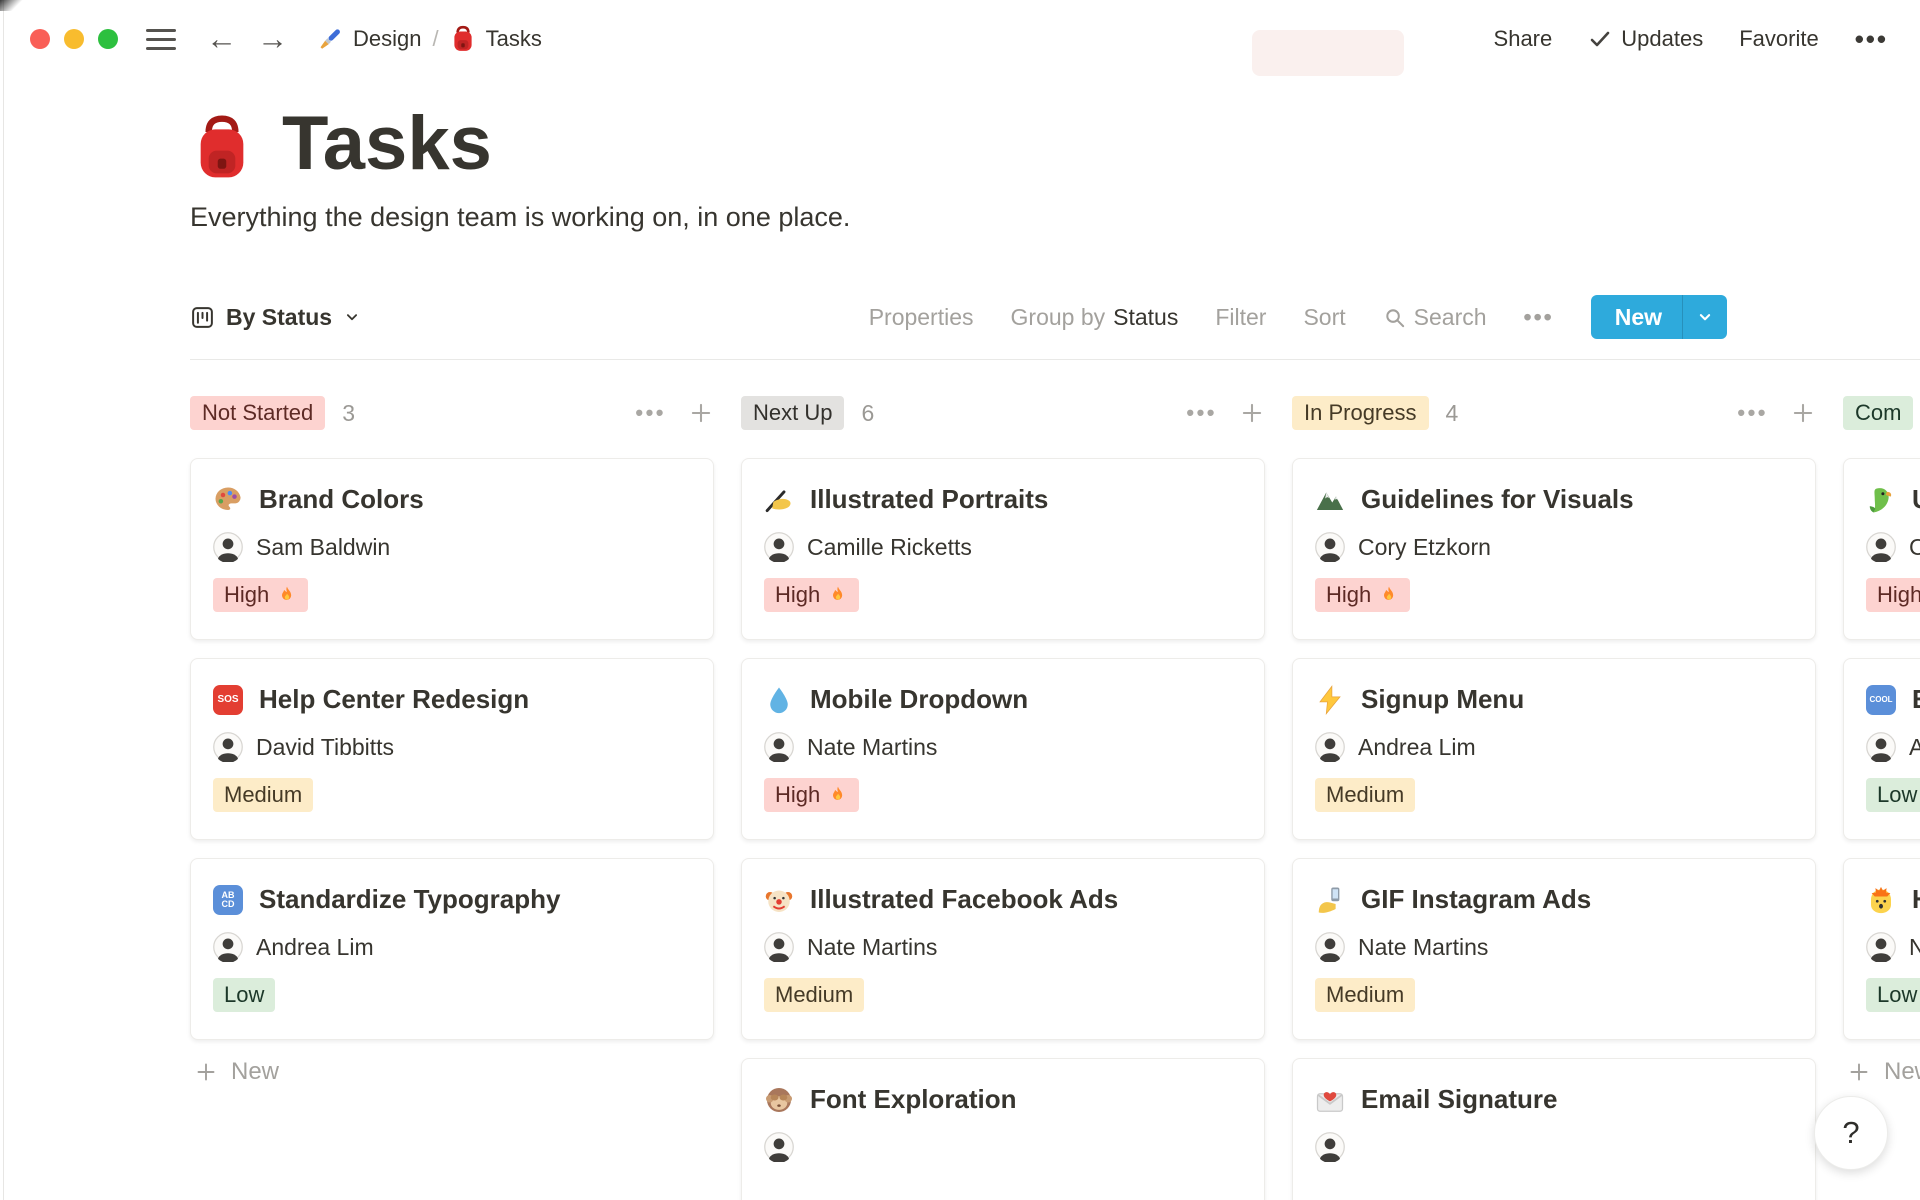 This screenshot has height=1200, width=1920. Describe the element at coordinates (368, 39) in the screenshot. I see `breadcrumb-item-design: Design` at that location.